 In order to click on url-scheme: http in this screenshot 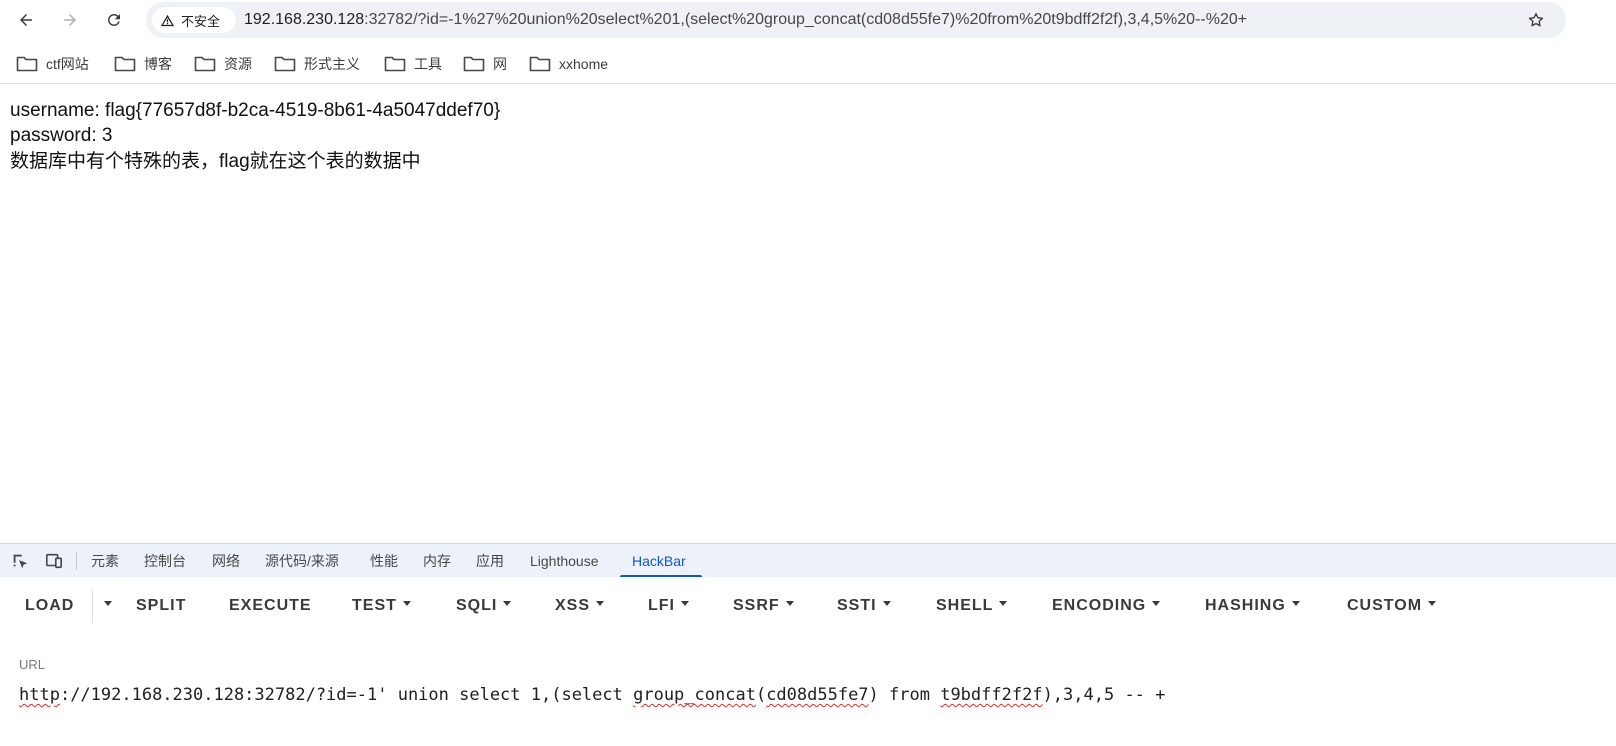, I will do `click(39, 695)`.